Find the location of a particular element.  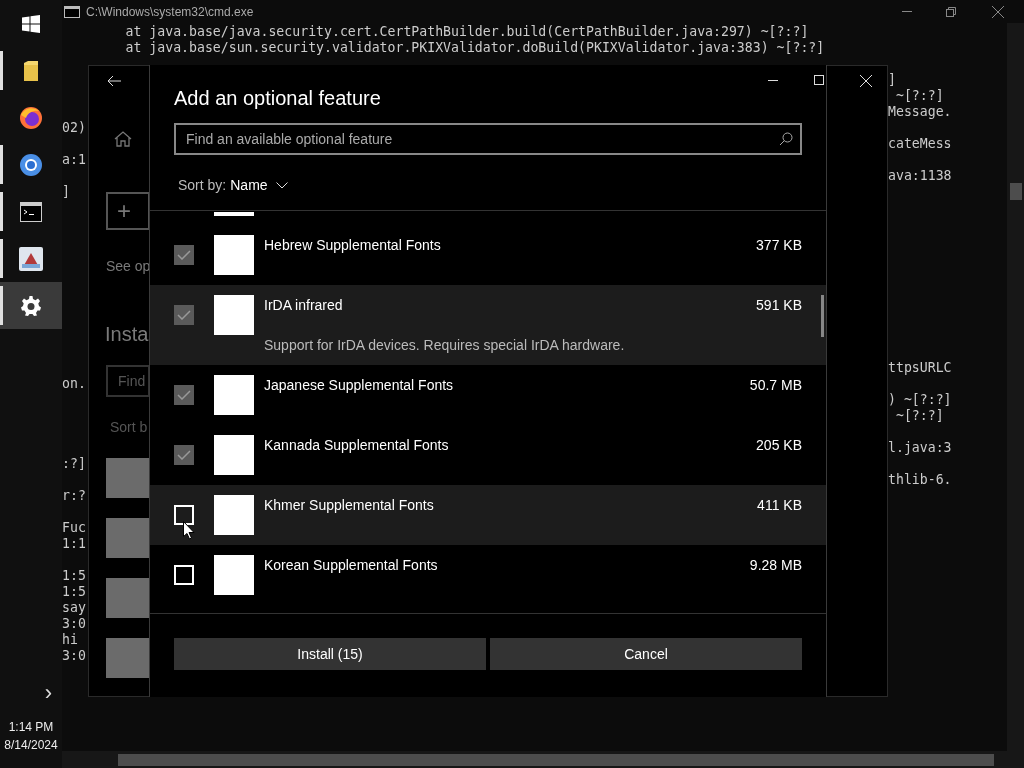

console-text: 1:1 is located at coordinates (74, 544).